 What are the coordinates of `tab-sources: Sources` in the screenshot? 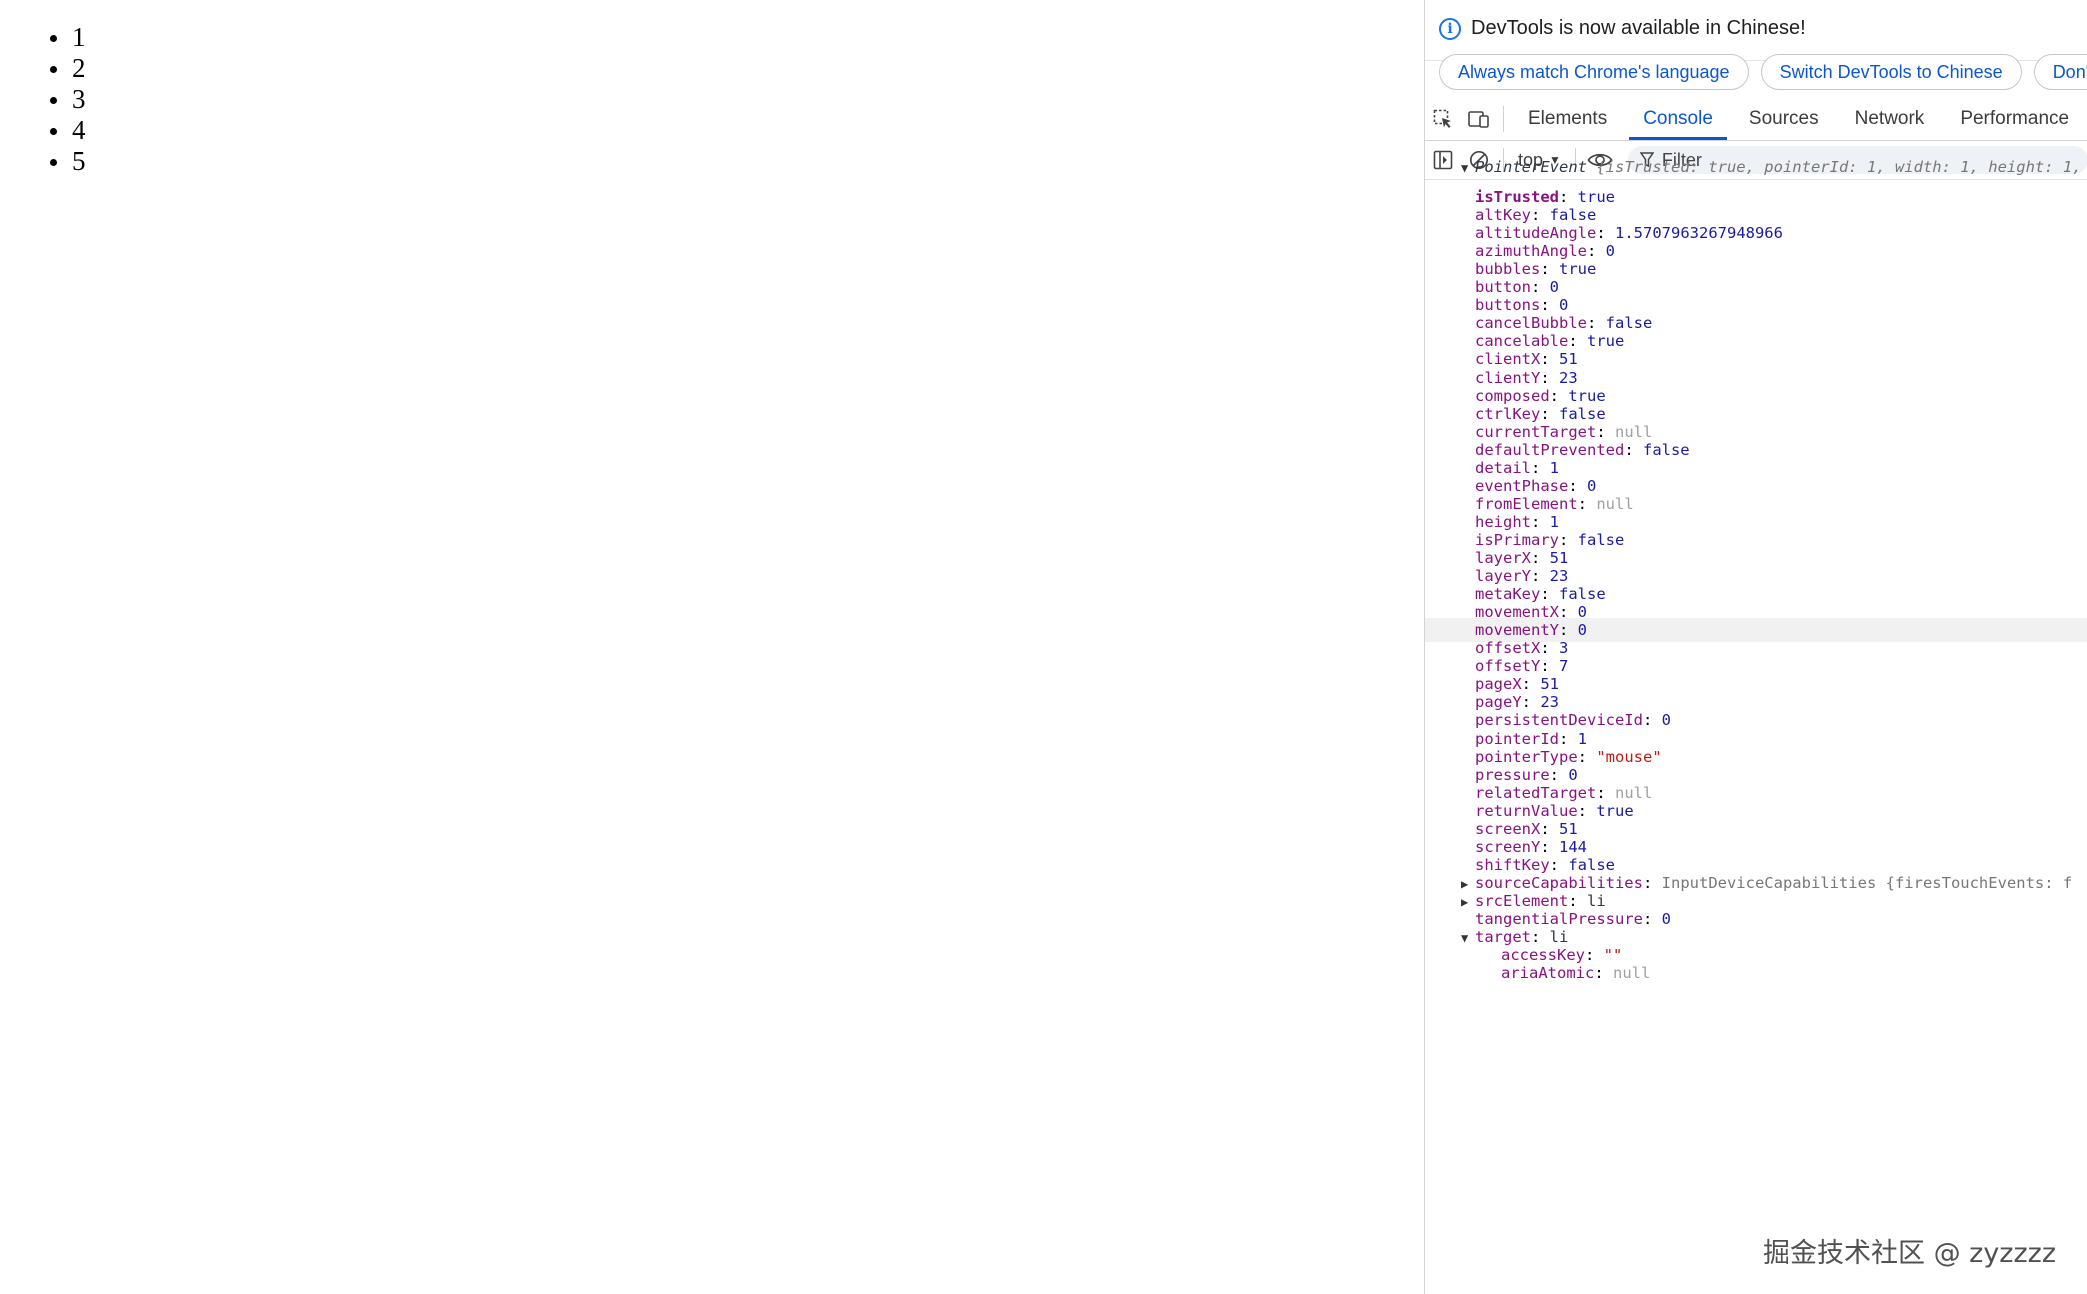 It's located at (1784, 119).